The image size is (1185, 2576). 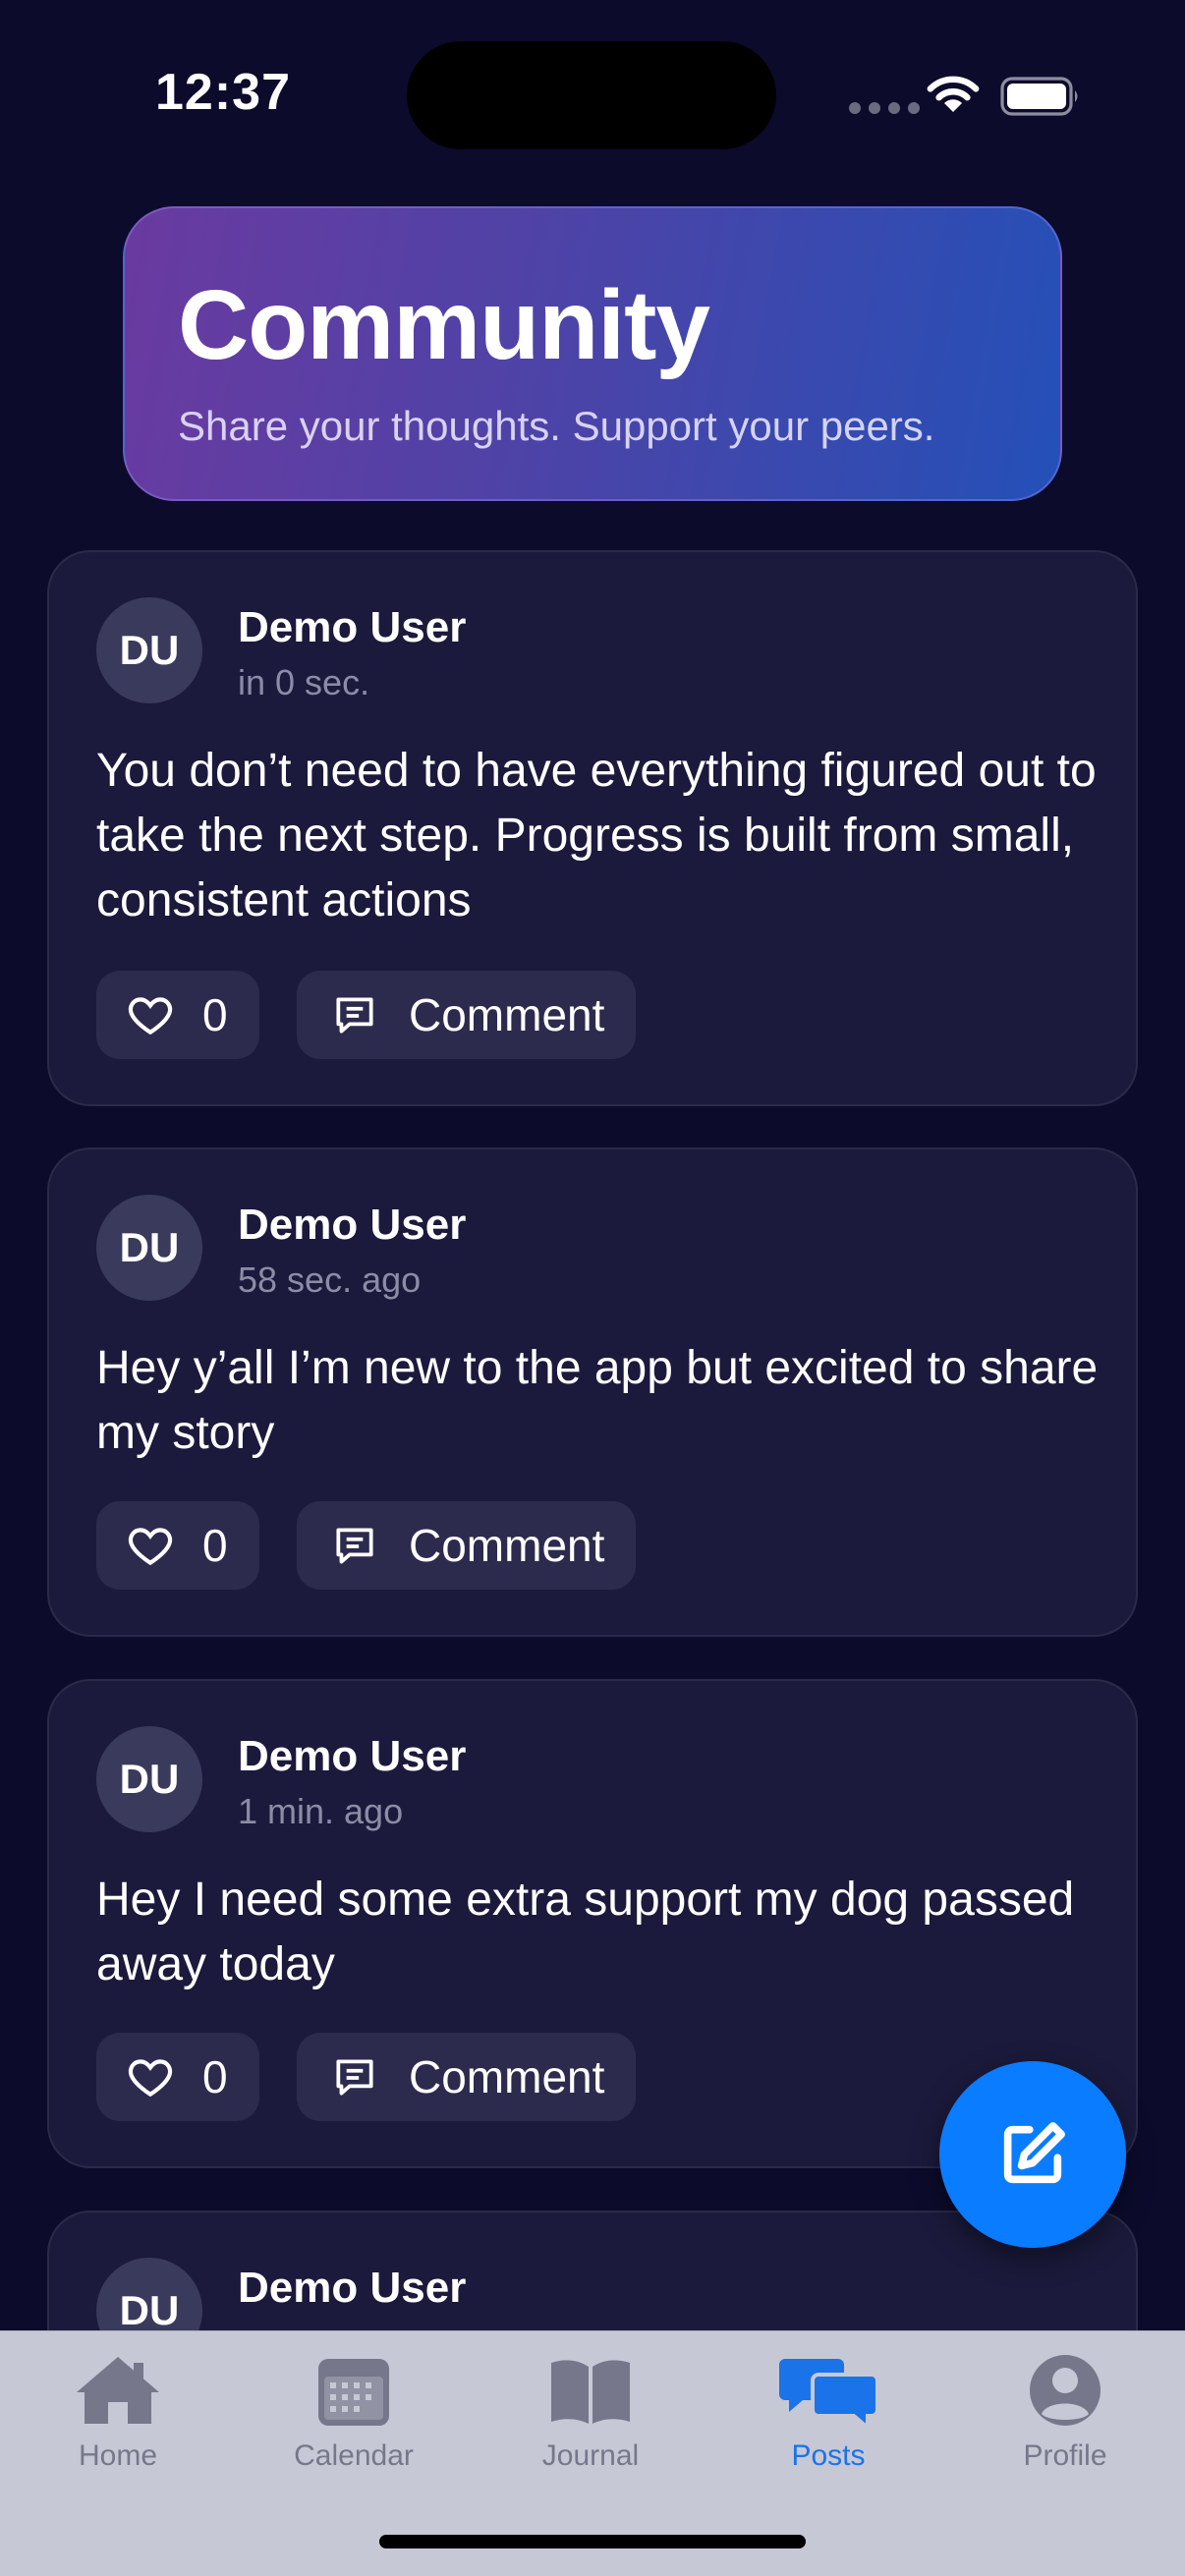 What do you see at coordinates (592, 95) in the screenshot?
I see `dynamic-island` at bounding box center [592, 95].